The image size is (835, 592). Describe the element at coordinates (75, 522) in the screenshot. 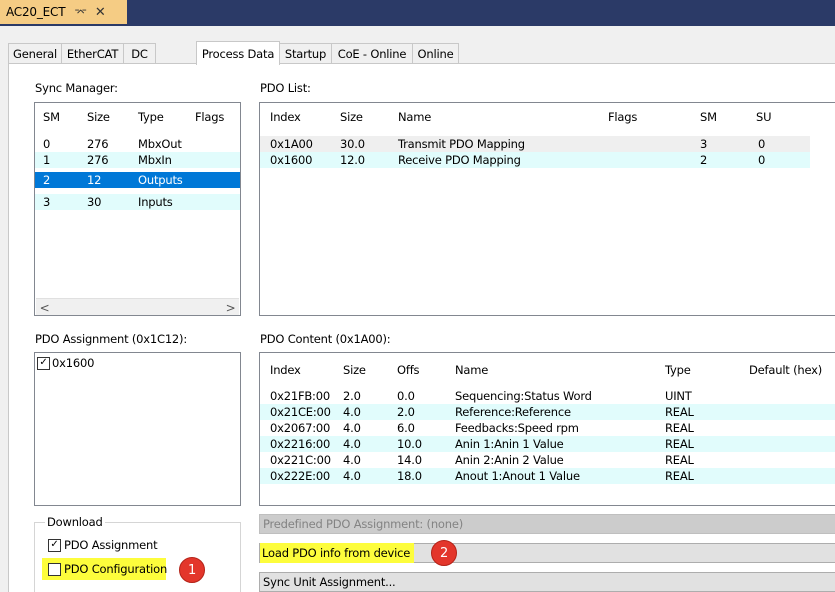

I see `download-group-title: Download` at that location.